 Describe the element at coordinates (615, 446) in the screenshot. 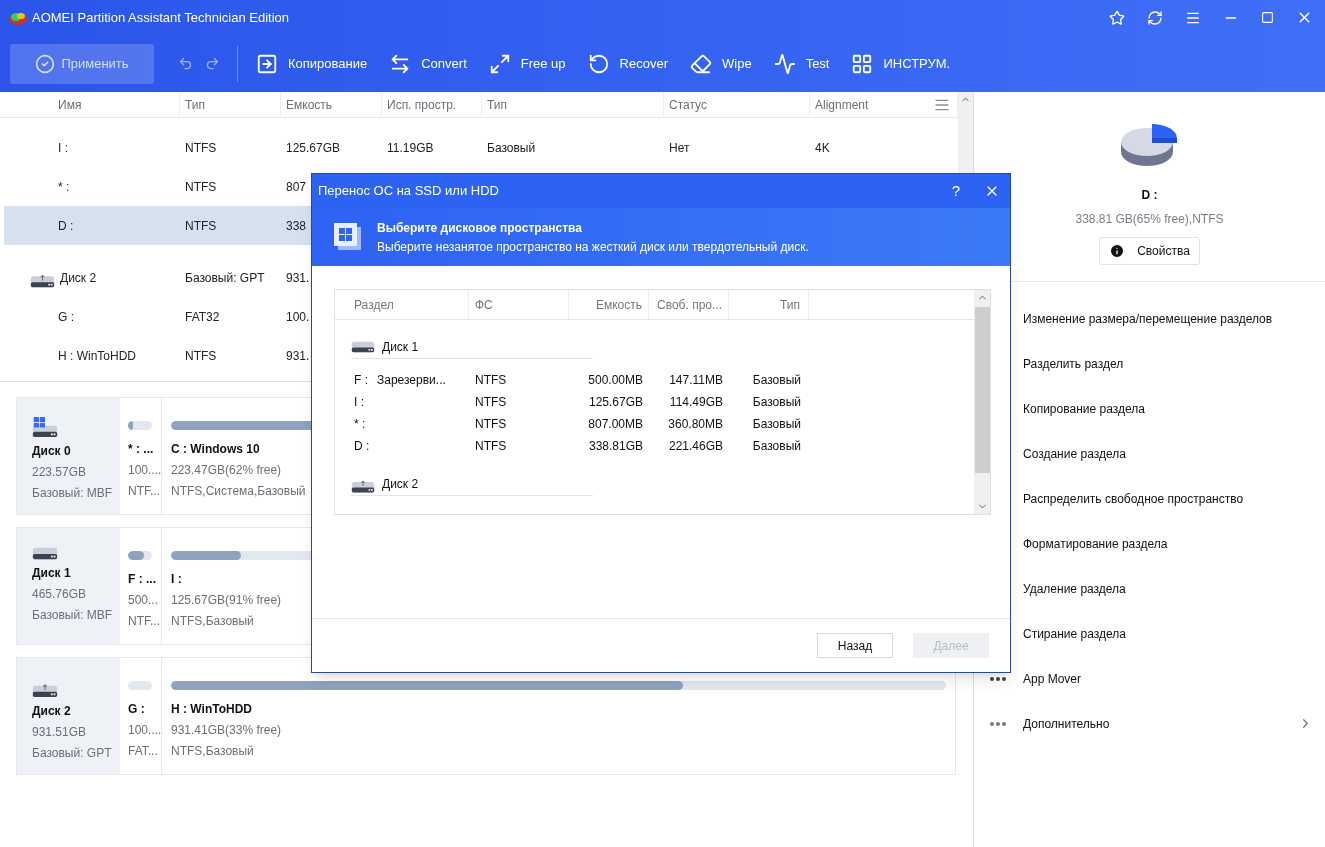

I see `table-cell-text: 338.81GB` at that location.